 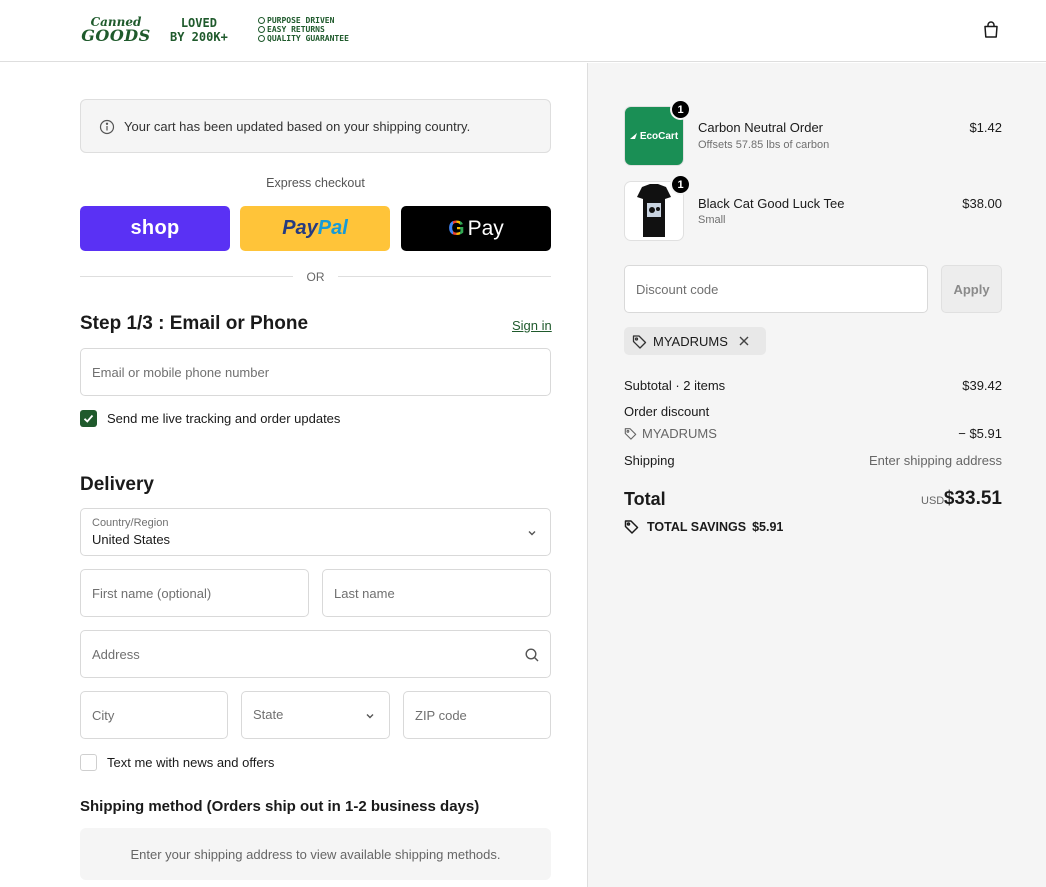 I want to click on city-field: City, so click(x=154, y=715).